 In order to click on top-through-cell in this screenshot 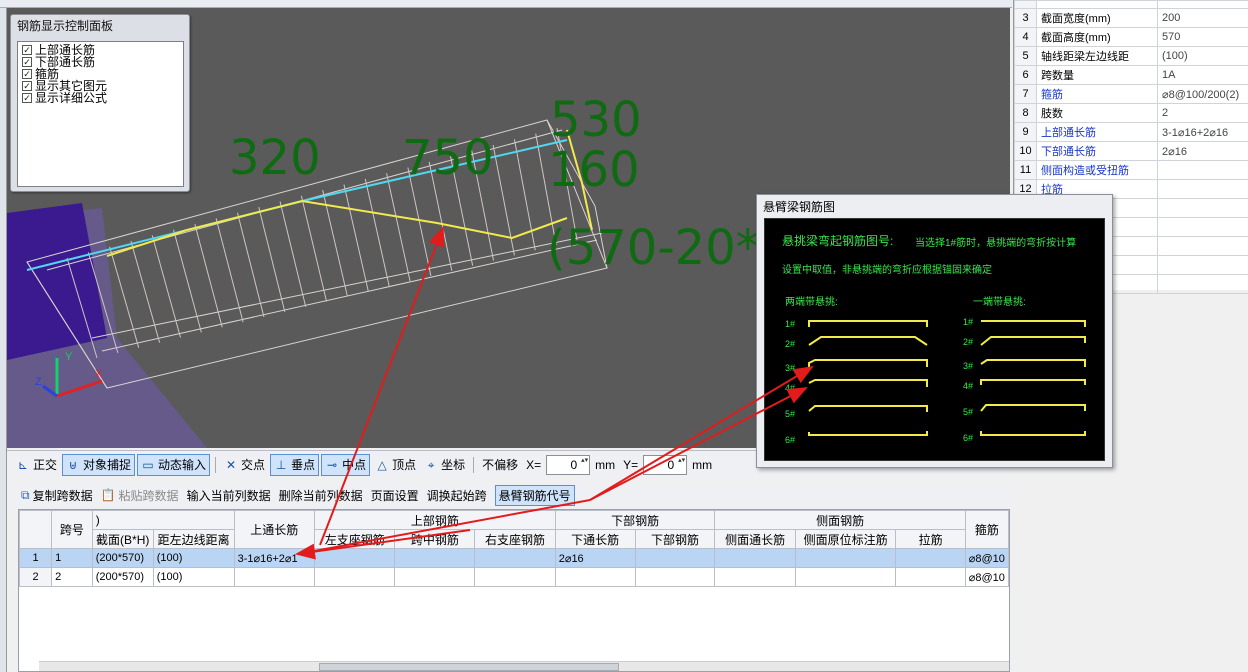, I will do `click(274, 577)`.